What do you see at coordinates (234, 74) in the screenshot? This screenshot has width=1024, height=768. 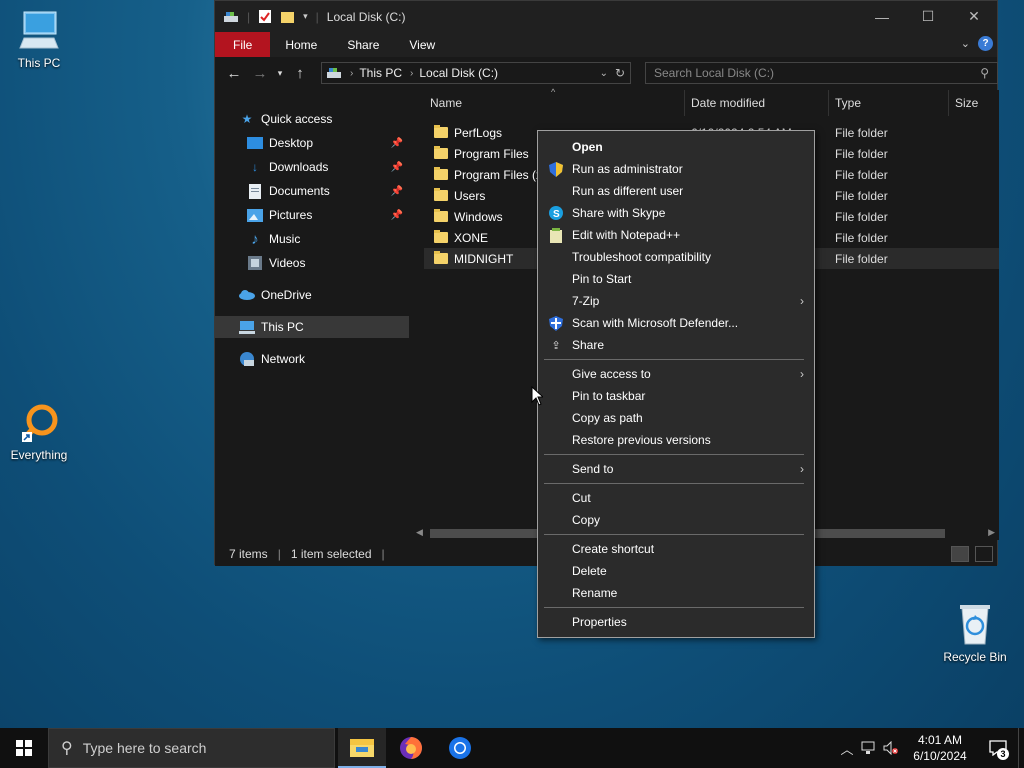 I see `back-arrow-icon: ←` at bounding box center [234, 74].